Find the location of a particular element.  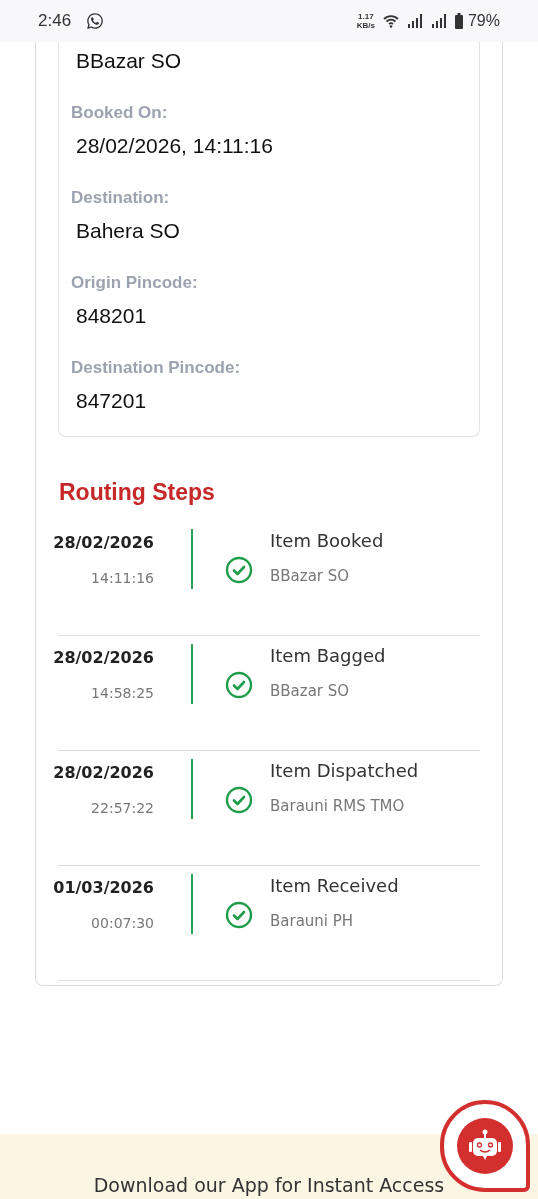

footer-text: Download our App for Instant Access is located at coordinates (269, 1185).